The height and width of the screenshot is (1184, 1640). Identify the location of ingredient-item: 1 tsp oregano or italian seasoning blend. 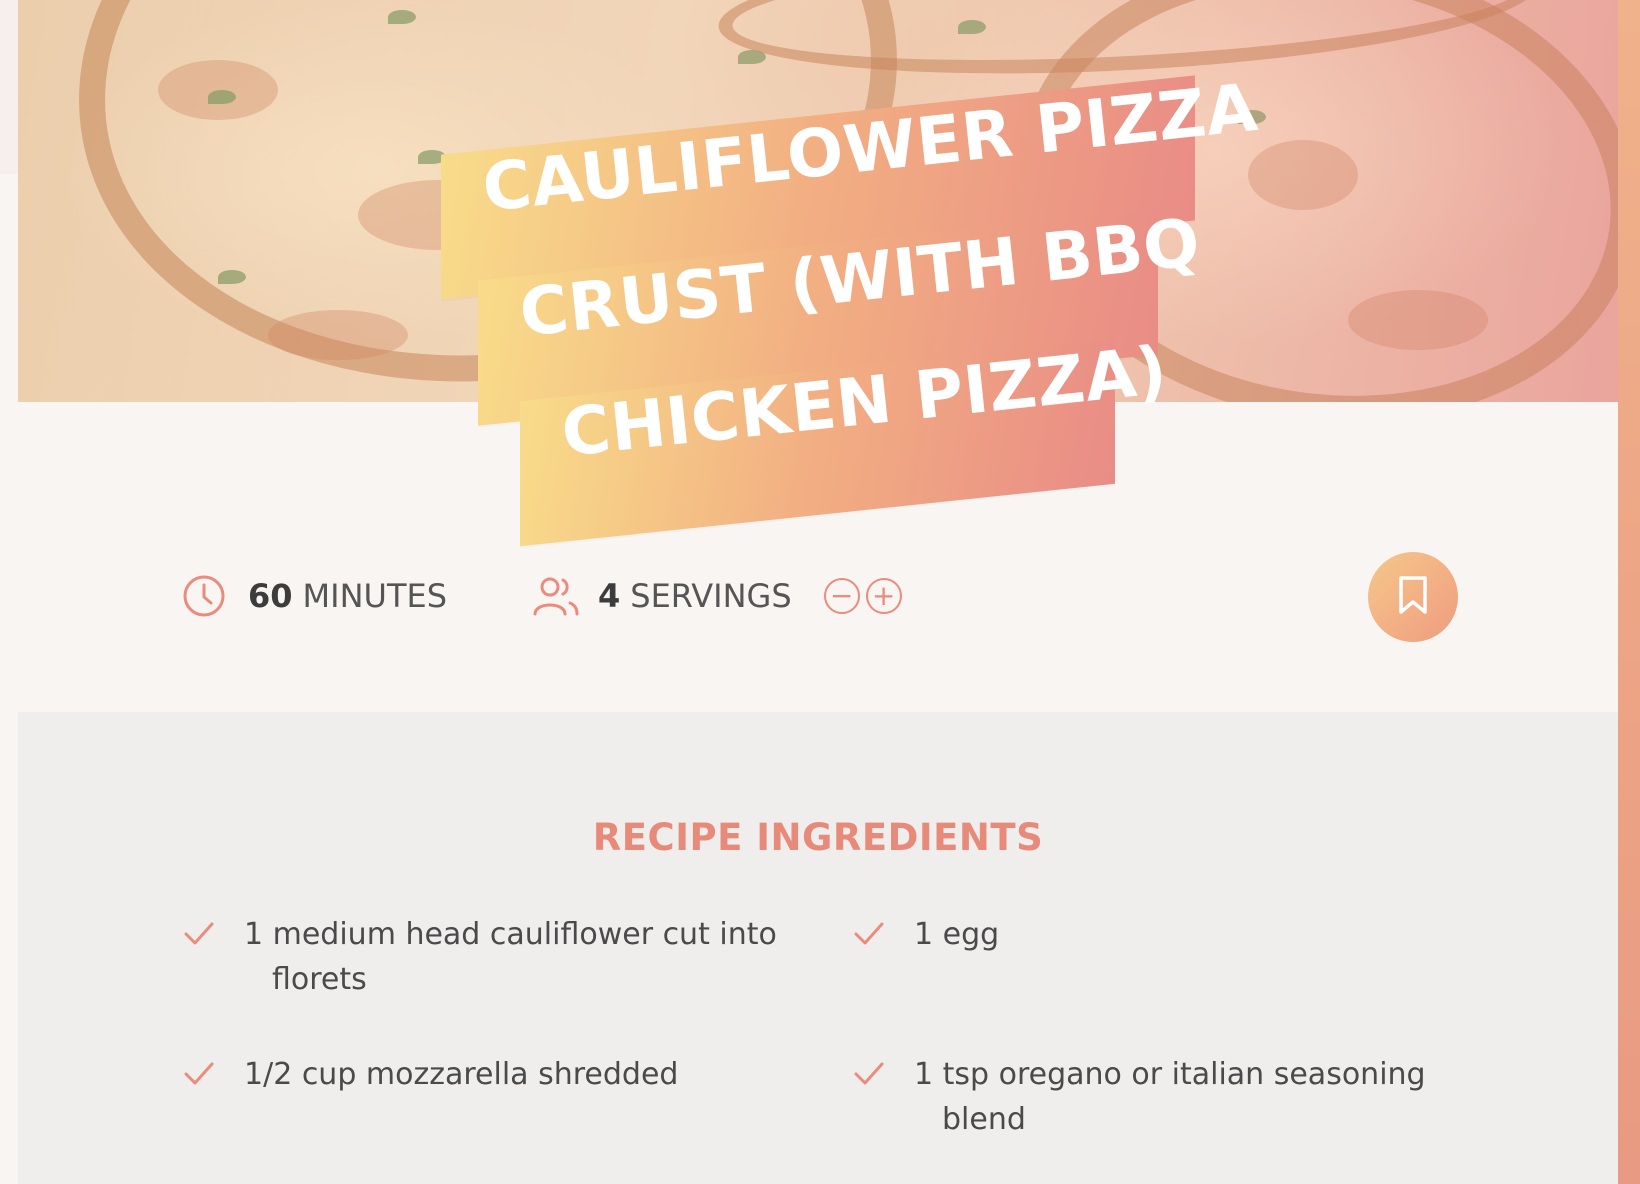
(1172, 1097).